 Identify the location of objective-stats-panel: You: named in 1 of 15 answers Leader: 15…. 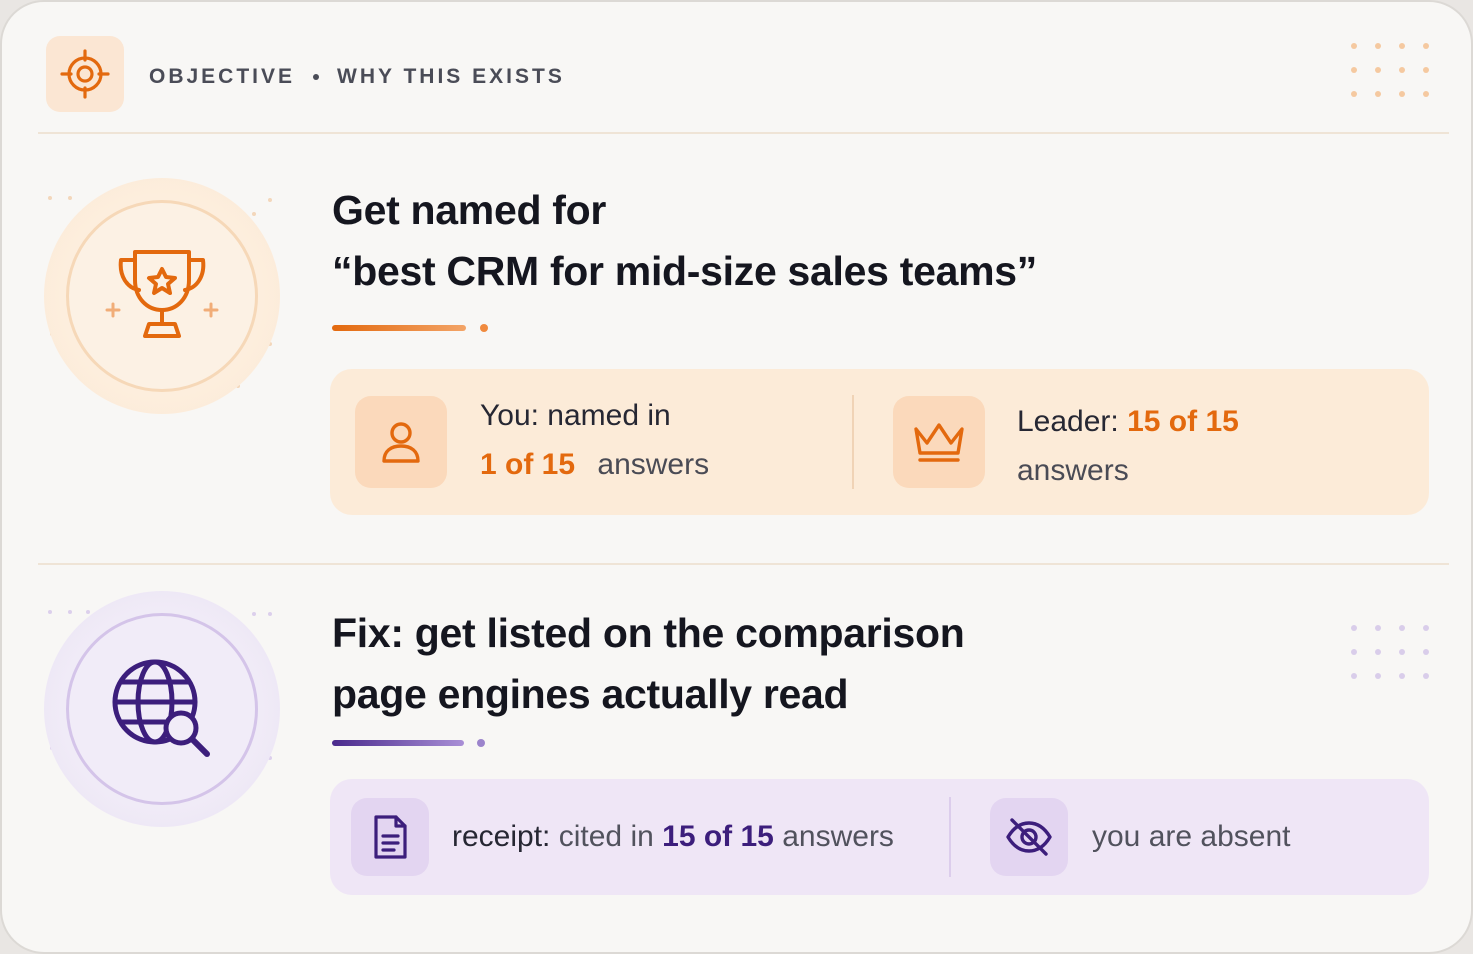
(879, 442).